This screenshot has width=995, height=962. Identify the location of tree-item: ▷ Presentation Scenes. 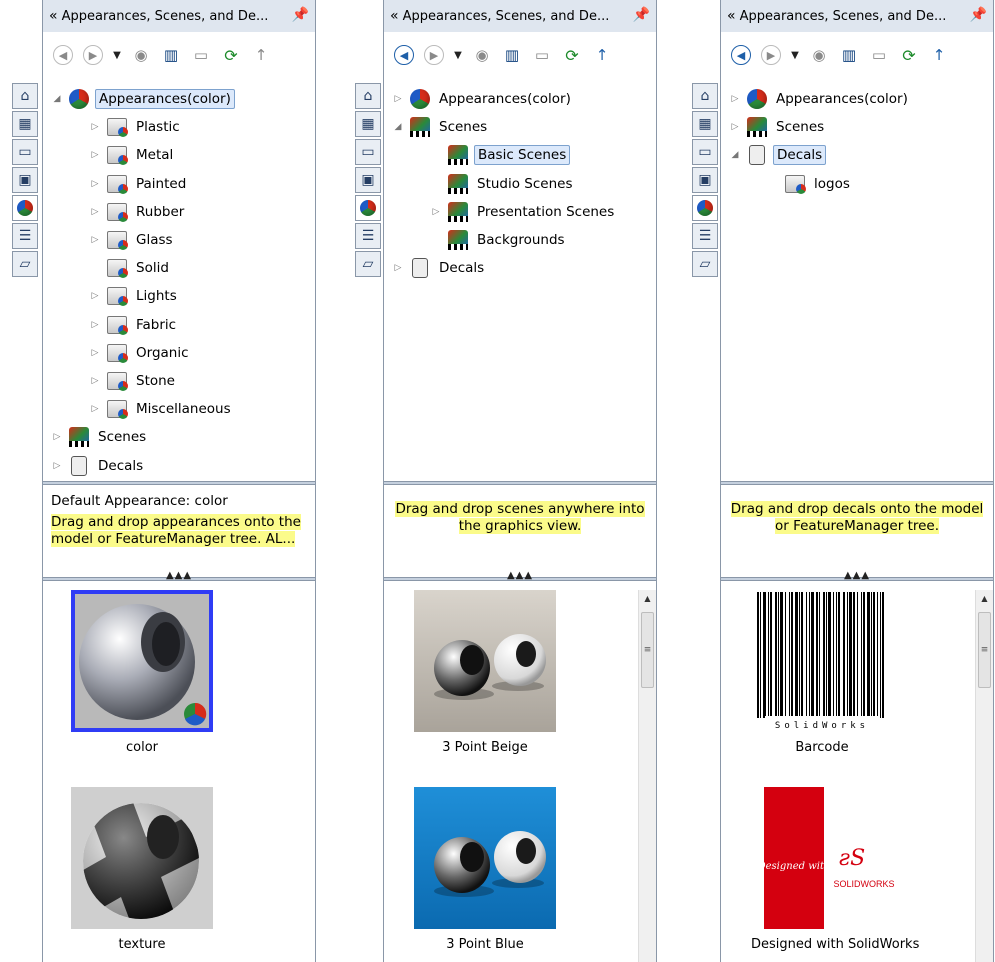
(523, 212).